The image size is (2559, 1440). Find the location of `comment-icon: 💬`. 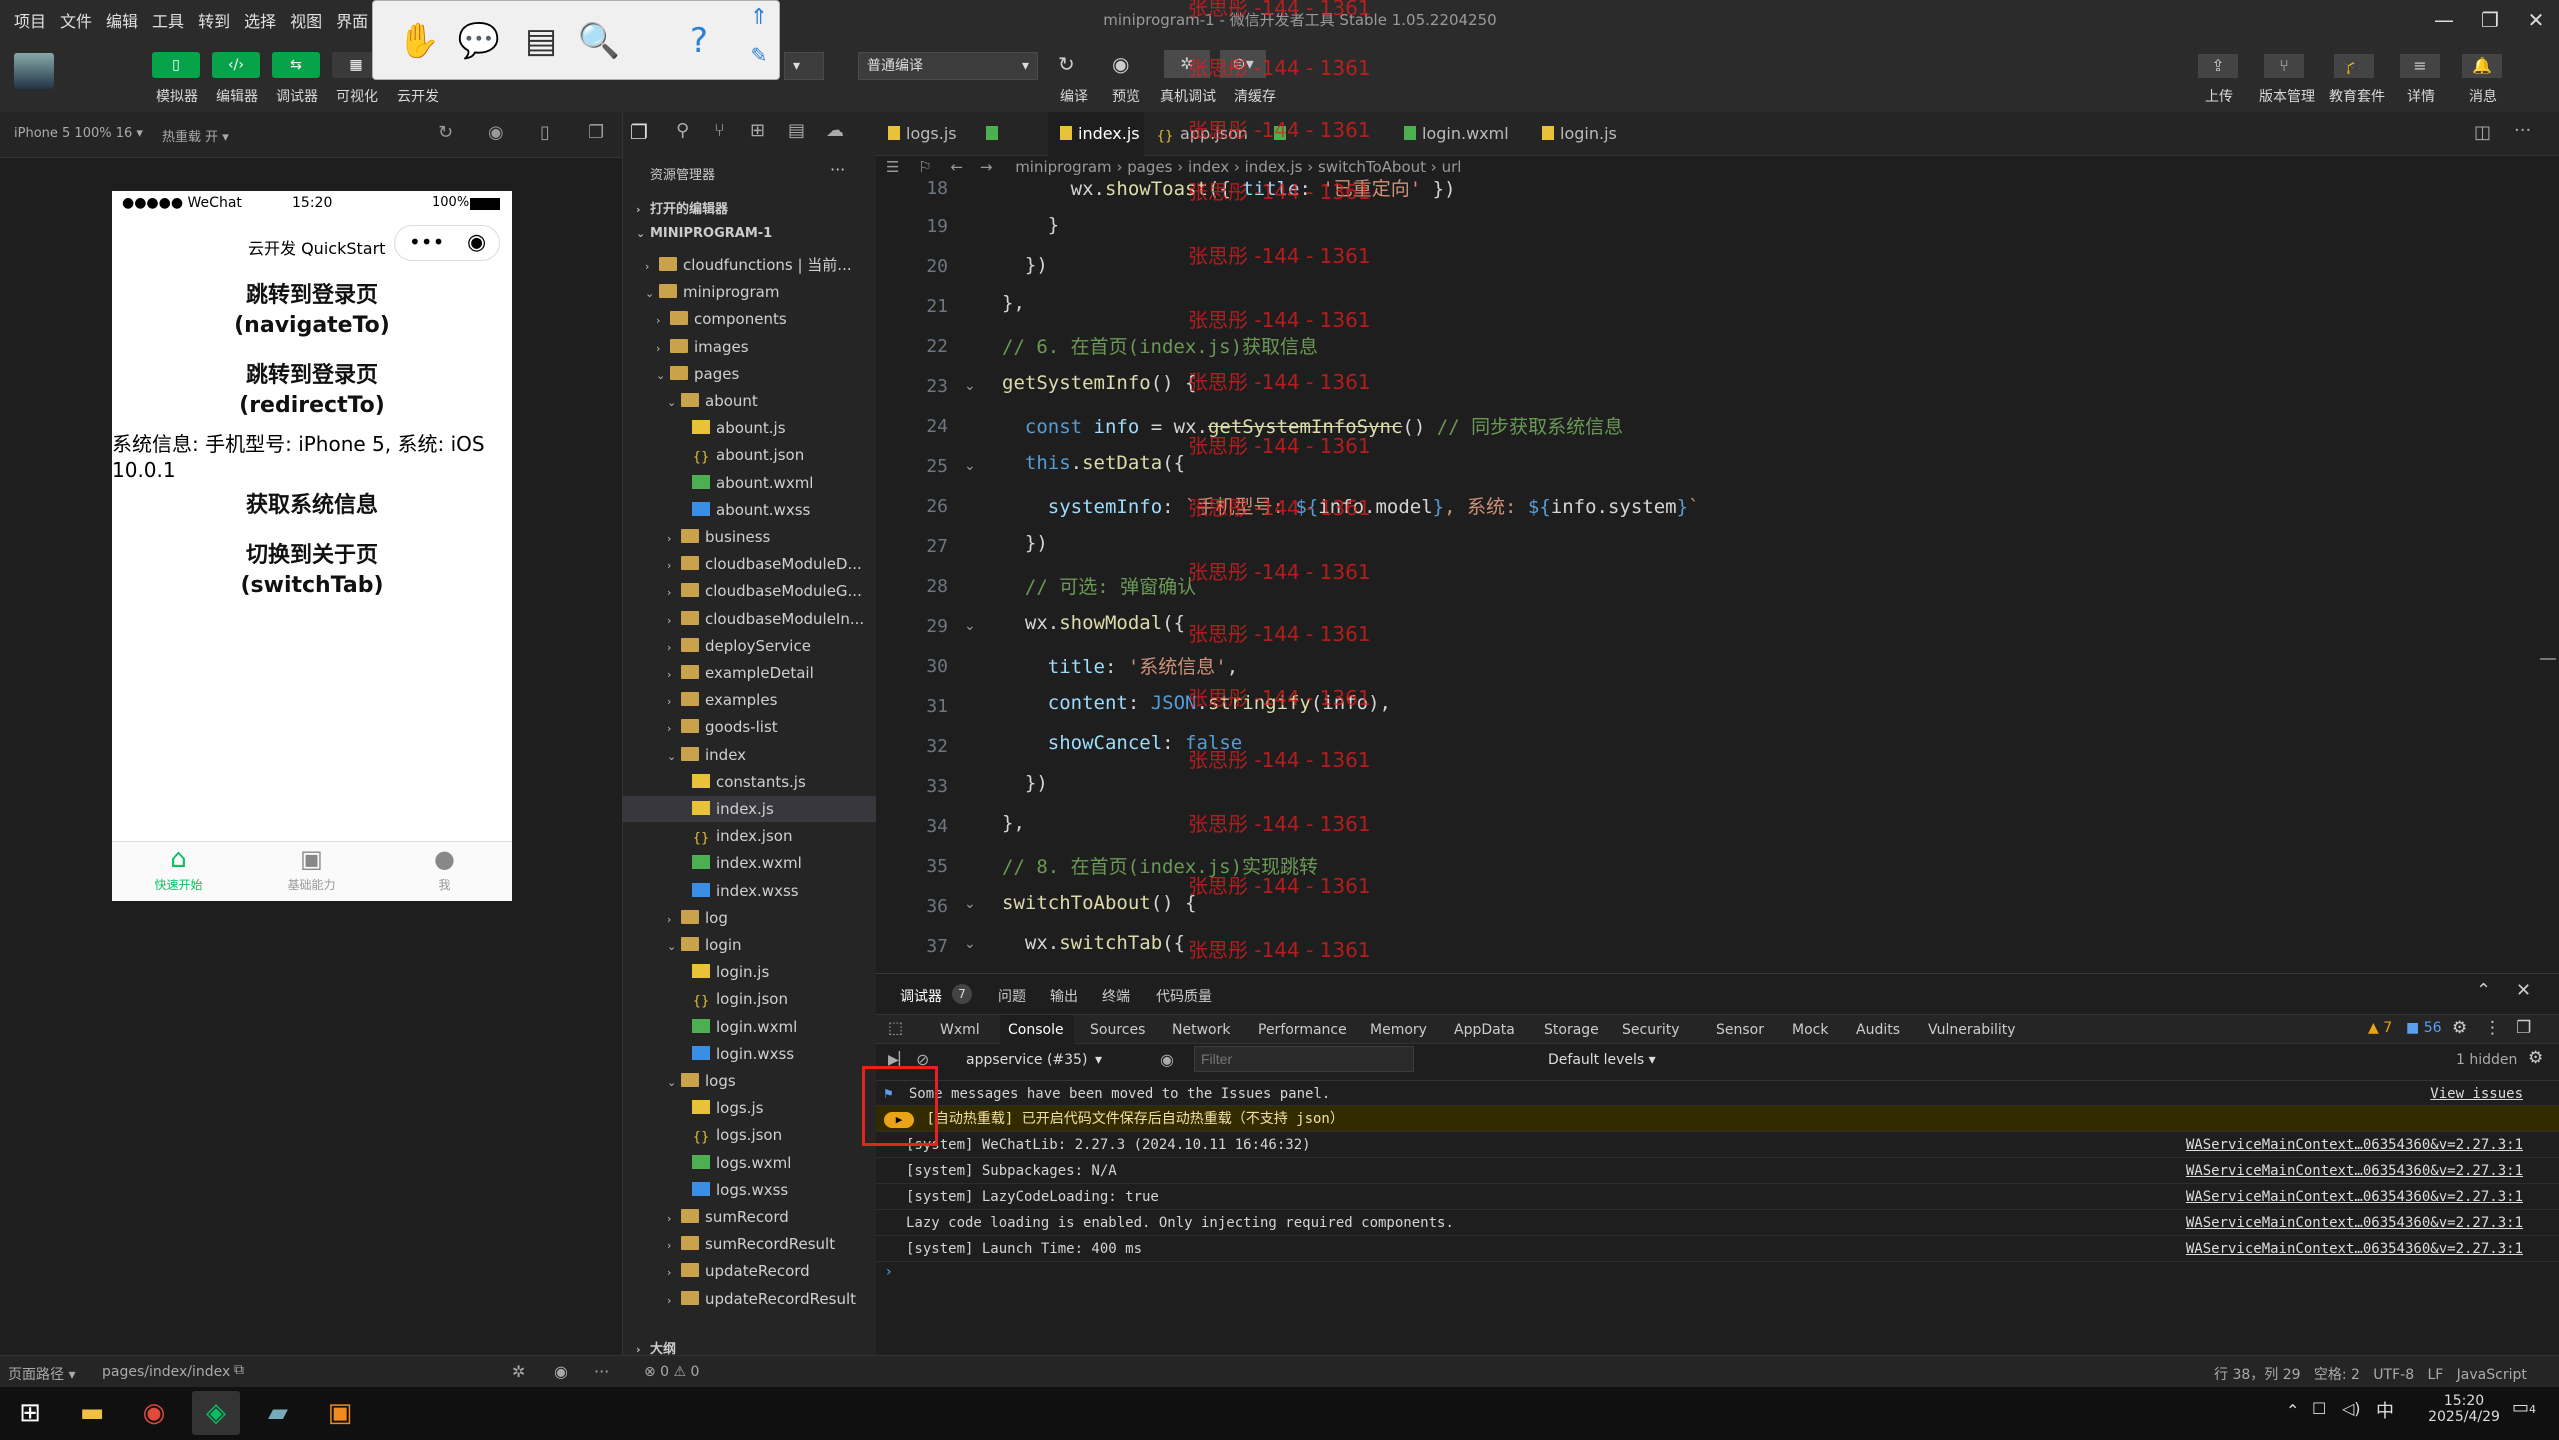

comment-icon: 💬 is located at coordinates (479, 41).